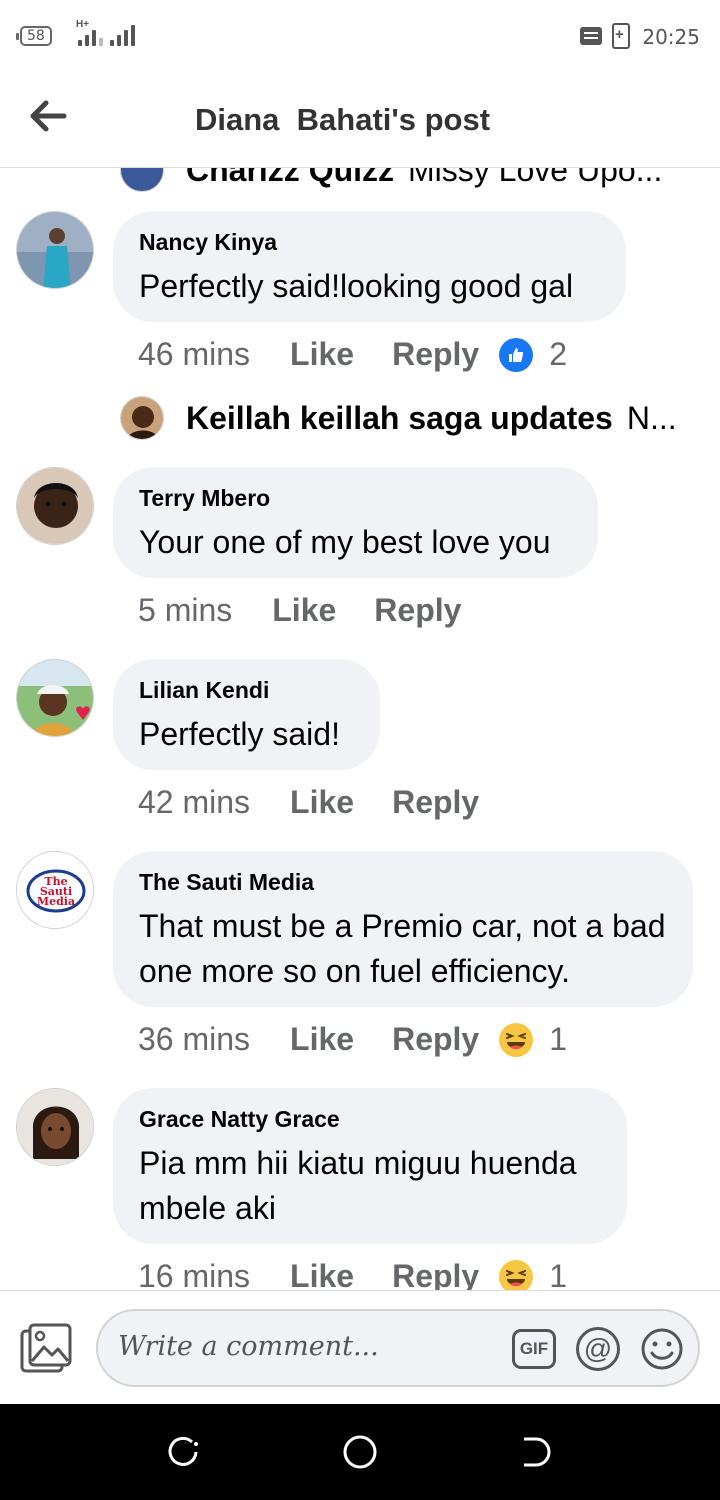 The width and height of the screenshot is (720, 1500). Describe the element at coordinates (398, 1348) in the screenshot. I see `comment-input: Write a comment... GIF @` at that location.